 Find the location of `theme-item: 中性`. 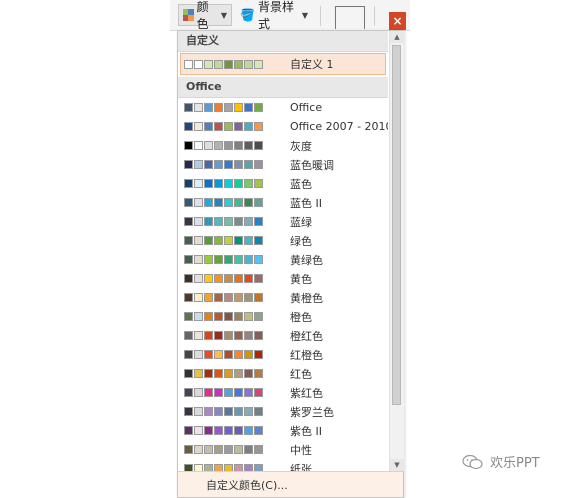

theme-item: 中性 is located at coordinates (283, 449).